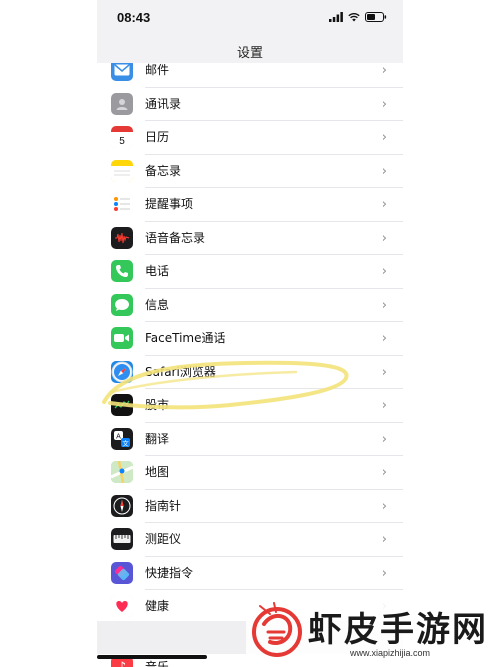  I want to click on stocks-icon, so click(122, 405).